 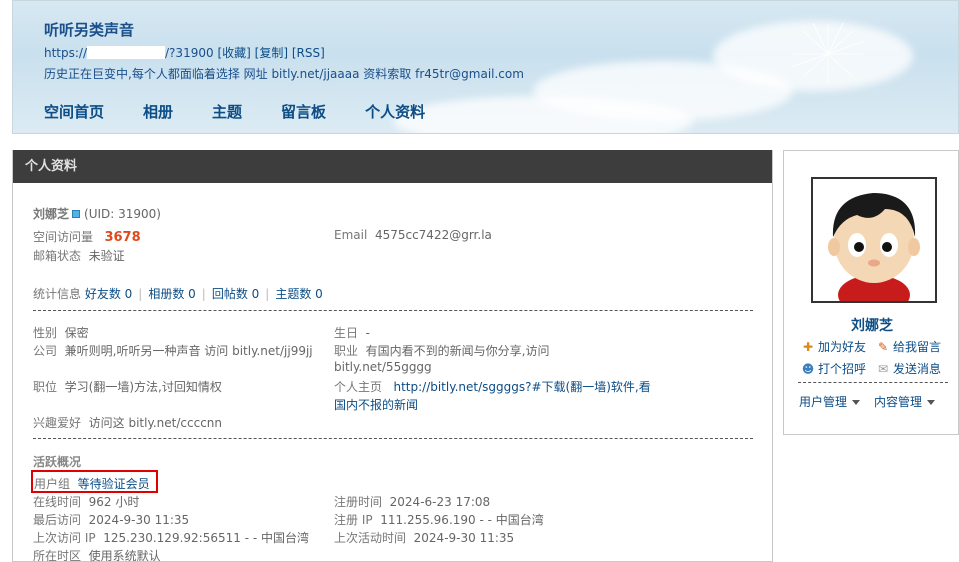 I want to click on add-friend-label: 加为好友, so click(x=842, y=347).